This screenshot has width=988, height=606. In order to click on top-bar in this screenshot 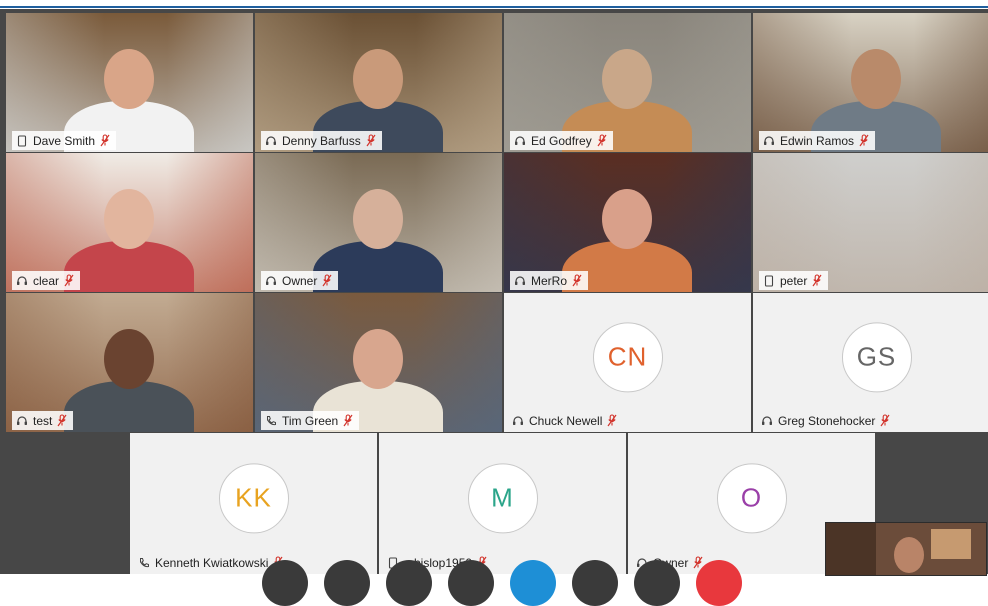, I will do `click(494, 4)`.